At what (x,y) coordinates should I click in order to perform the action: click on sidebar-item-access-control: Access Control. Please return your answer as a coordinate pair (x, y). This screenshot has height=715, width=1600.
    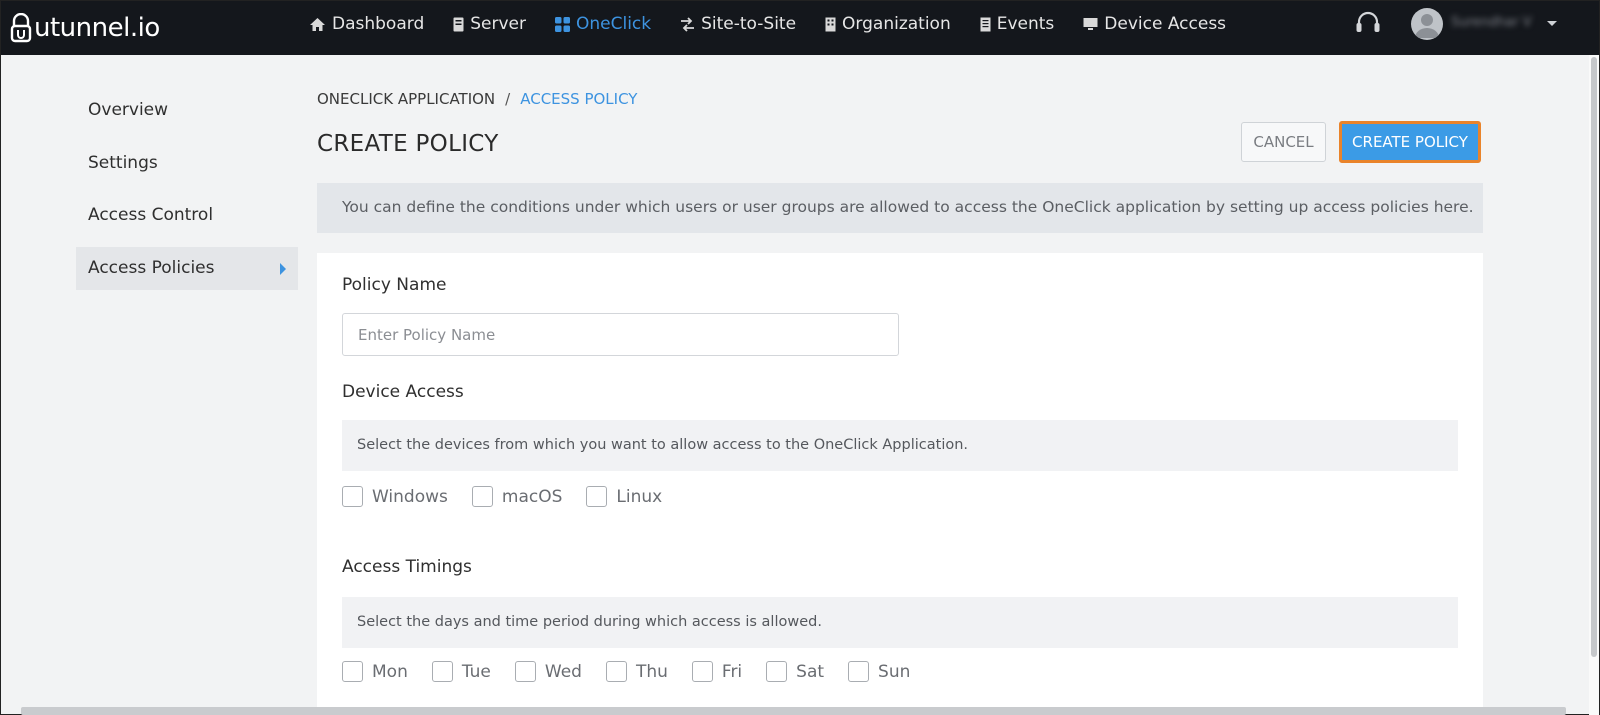
    Looking at the image, I should click on (187, 215).